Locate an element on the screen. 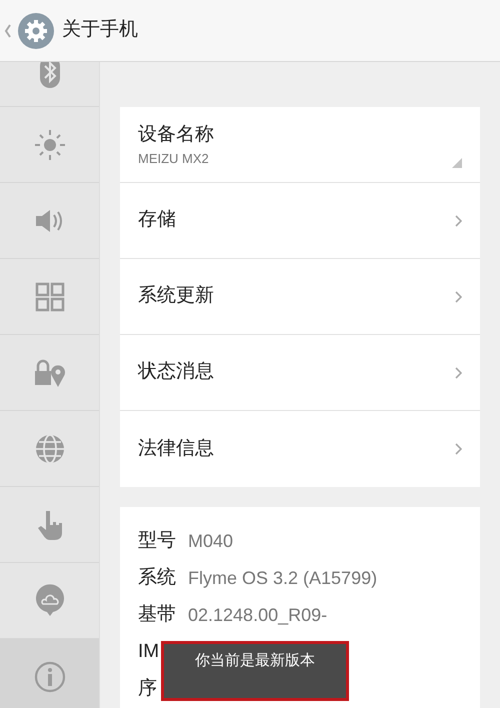 Image resolution: width=500 pixels, height=708 pixels. settings-row: 系统更新 is located at coordinates (300, 297).